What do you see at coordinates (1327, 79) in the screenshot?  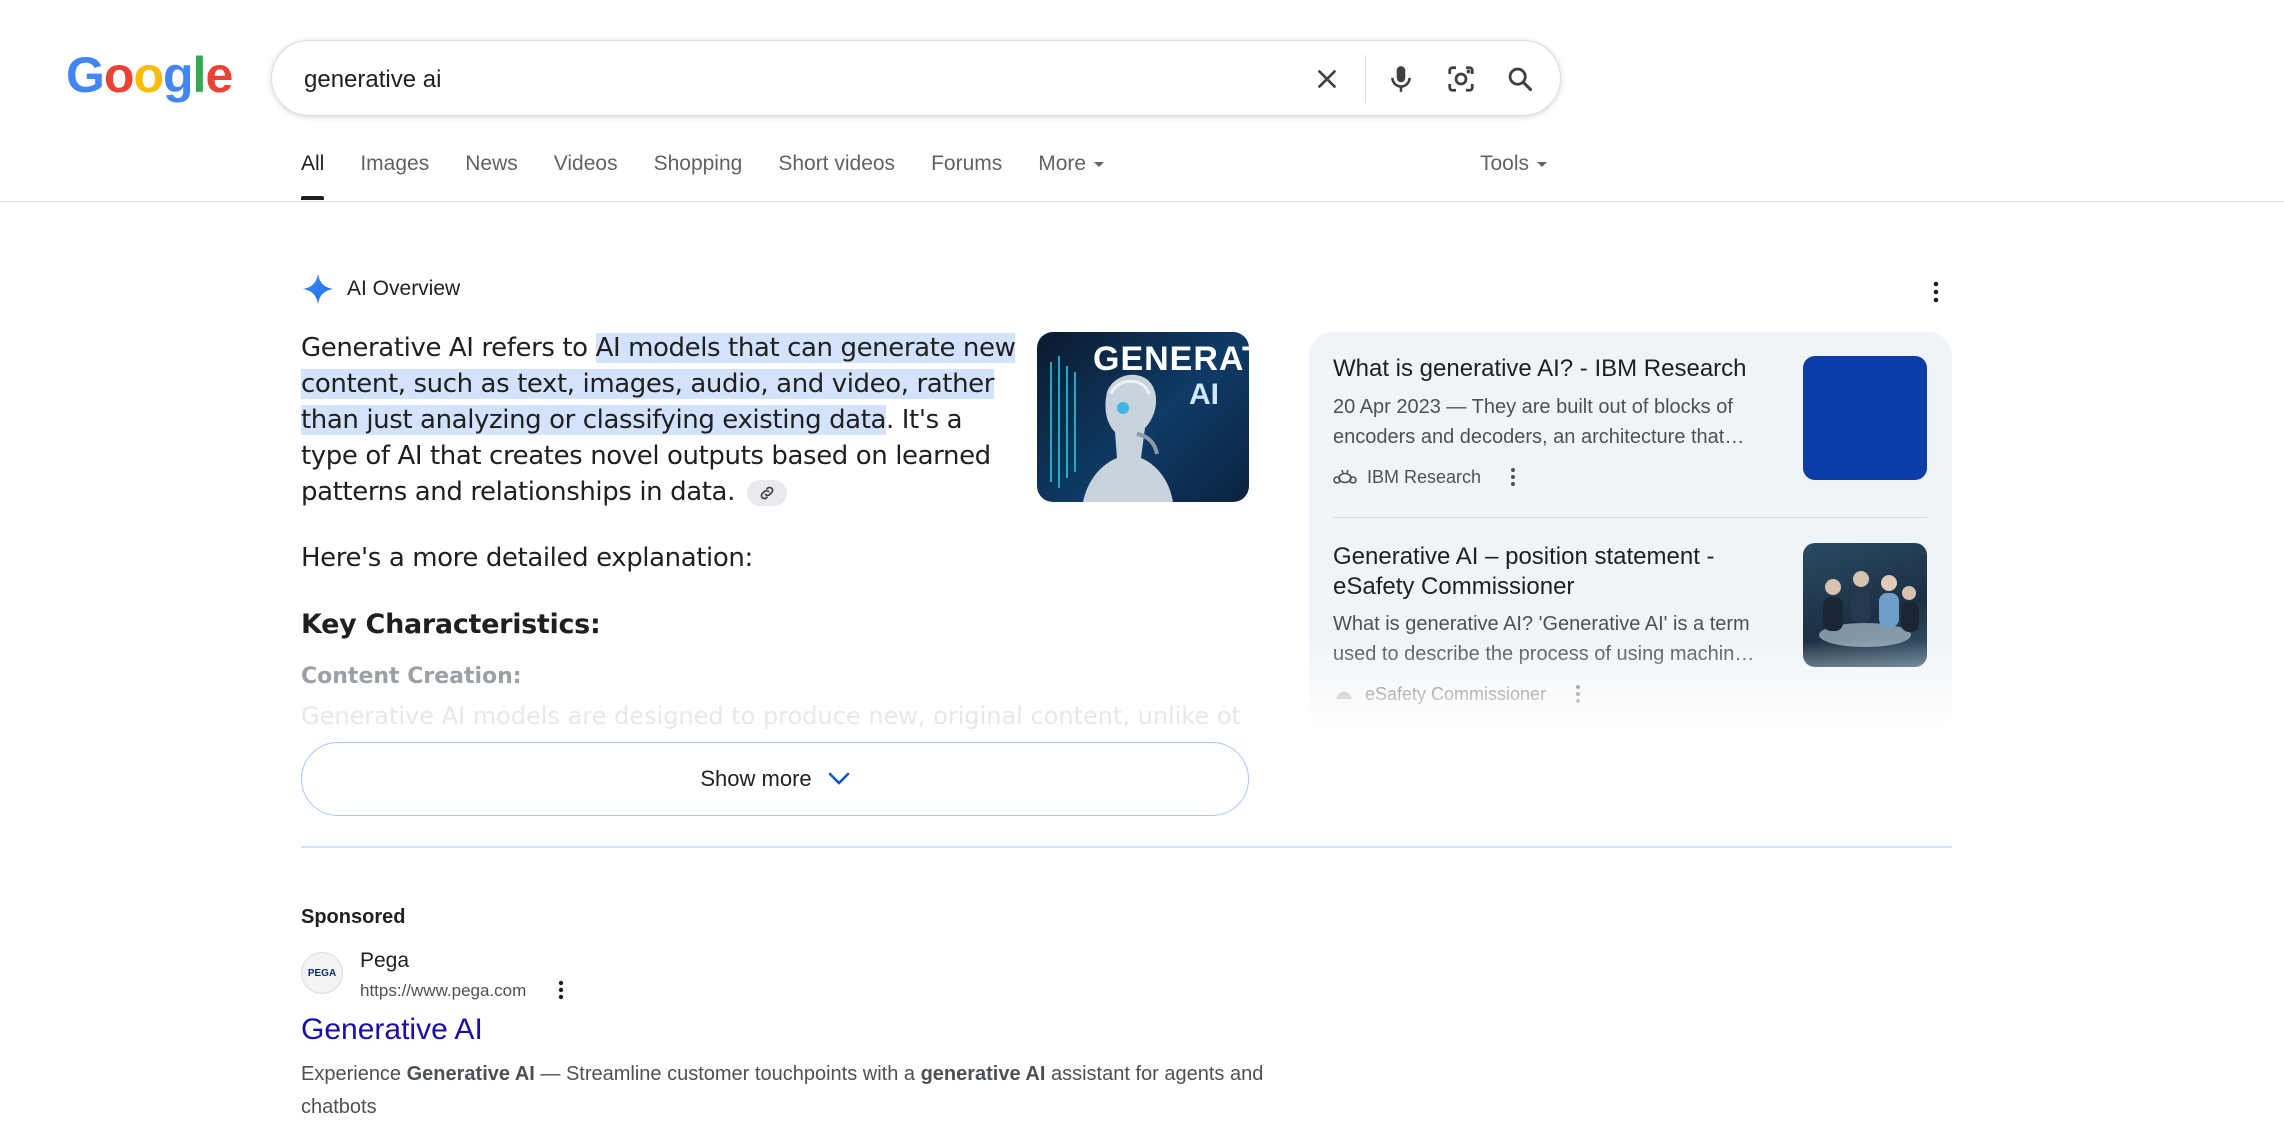 I see `clear-icon` at bounding box center [1327, 79].